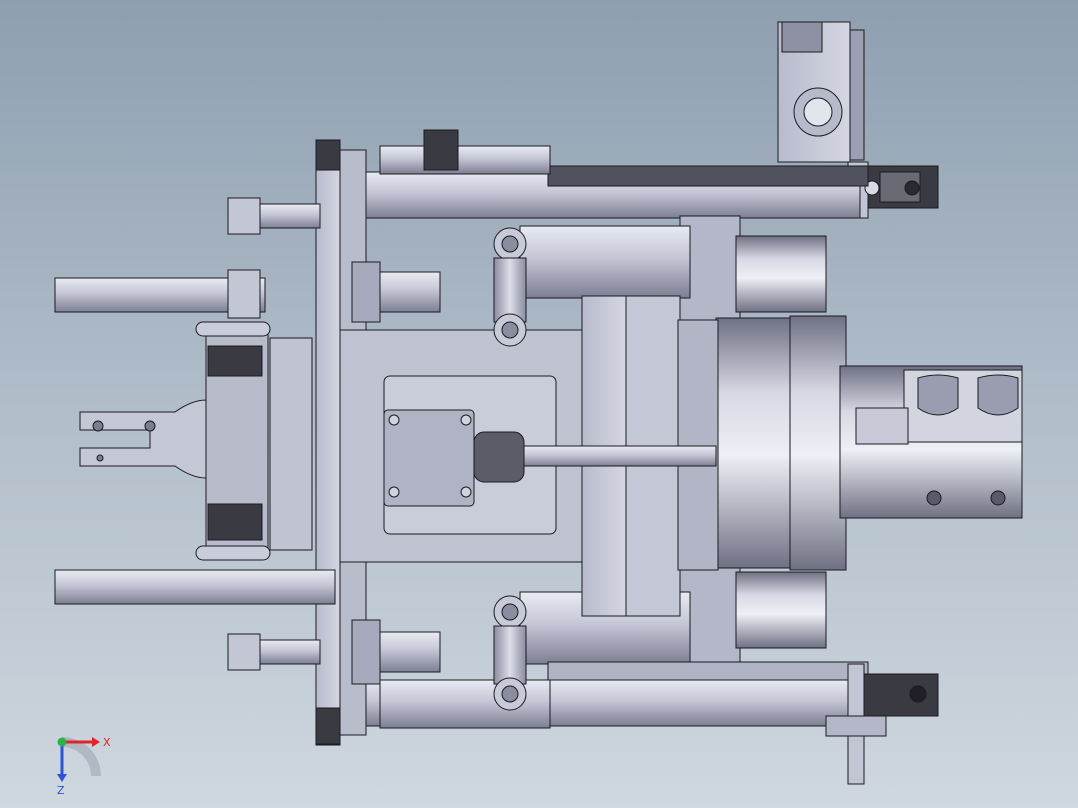  Describe the element at coordinates (84, 766) in the screenshot. I see `coordinate-triad: X Z` at that location.